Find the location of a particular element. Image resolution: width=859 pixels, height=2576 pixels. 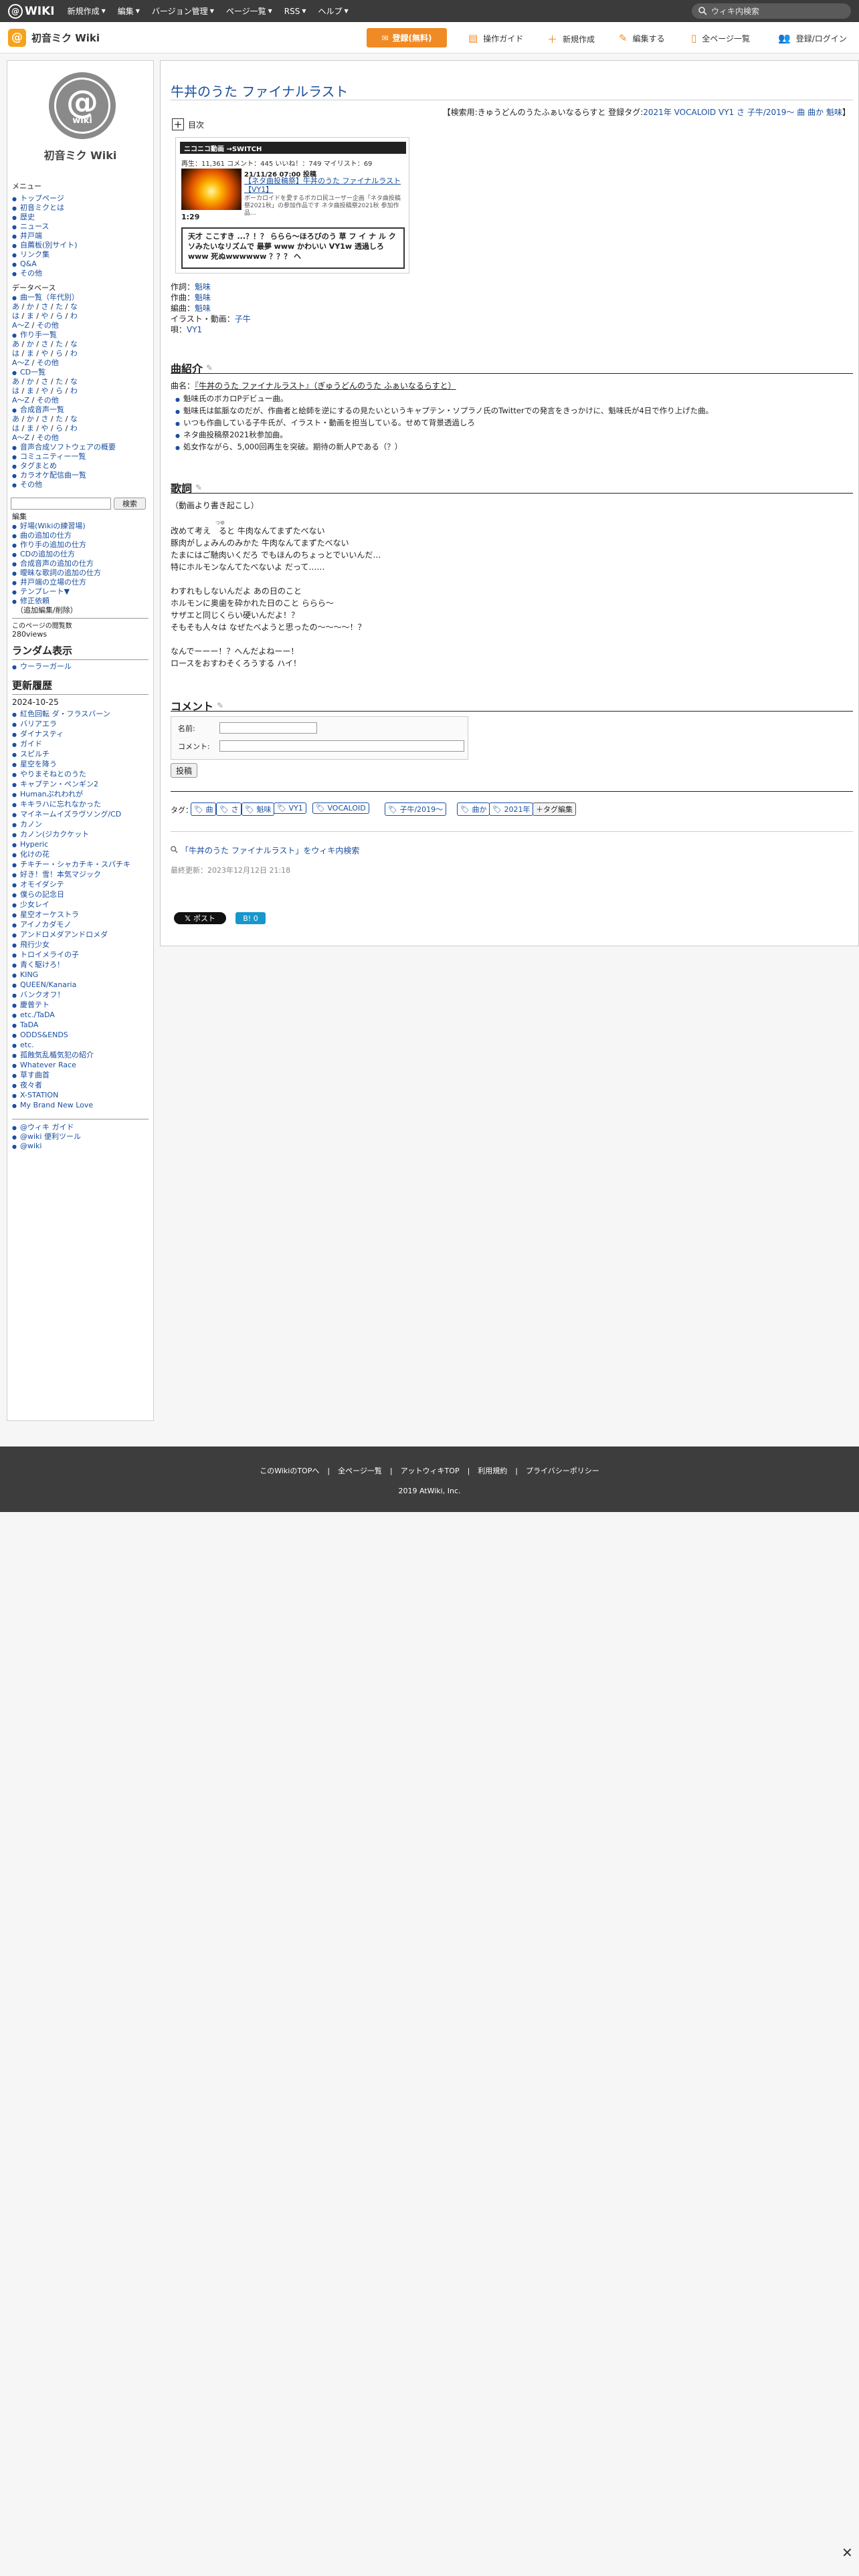

db-cds-link: ● CD一覧 is located at coordinates (29, 373).